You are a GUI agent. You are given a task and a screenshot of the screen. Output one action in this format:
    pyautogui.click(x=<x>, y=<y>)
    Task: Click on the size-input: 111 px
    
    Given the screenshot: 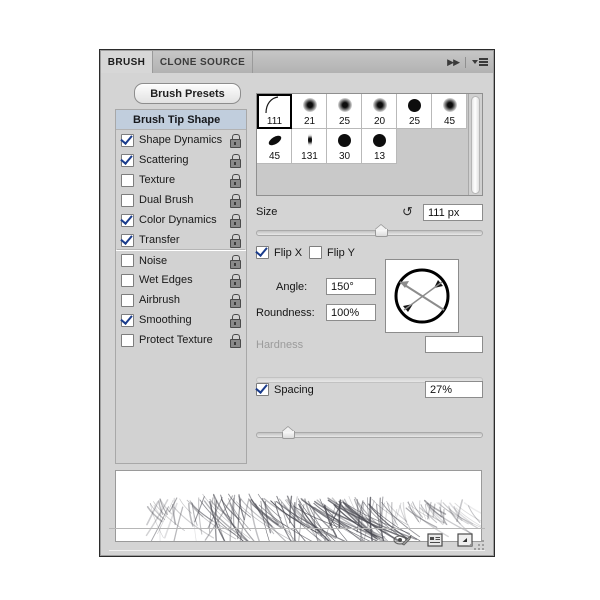 What is the action you would take?
    pyautogui.click(x=453, y=212)
    